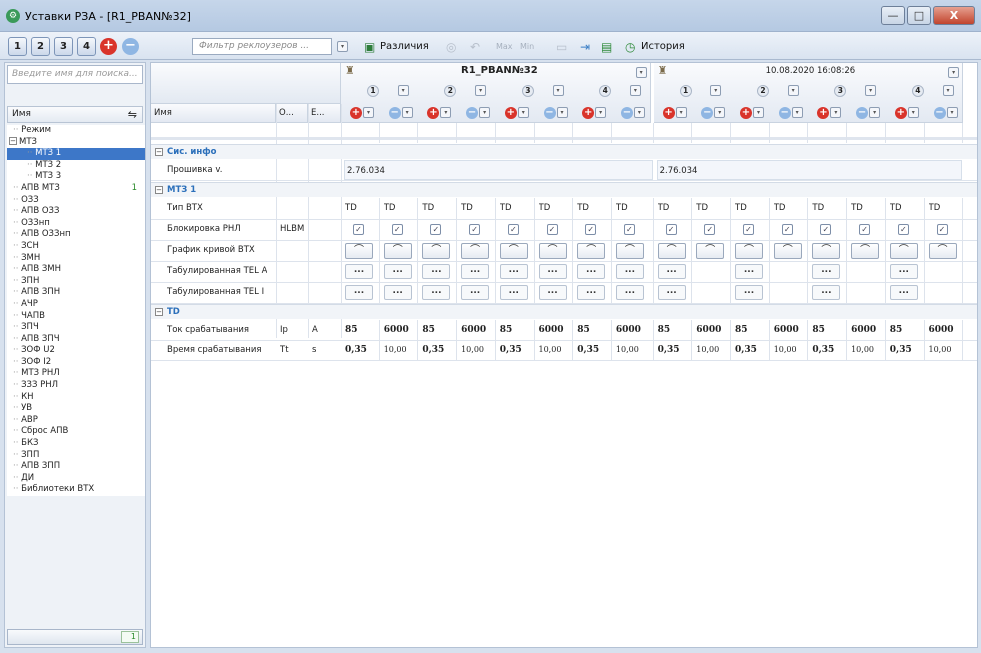  Describe the element at coordinates (76, 328) in the screenshot. I see `tree-item: ·· ЗПЧ` at that location.